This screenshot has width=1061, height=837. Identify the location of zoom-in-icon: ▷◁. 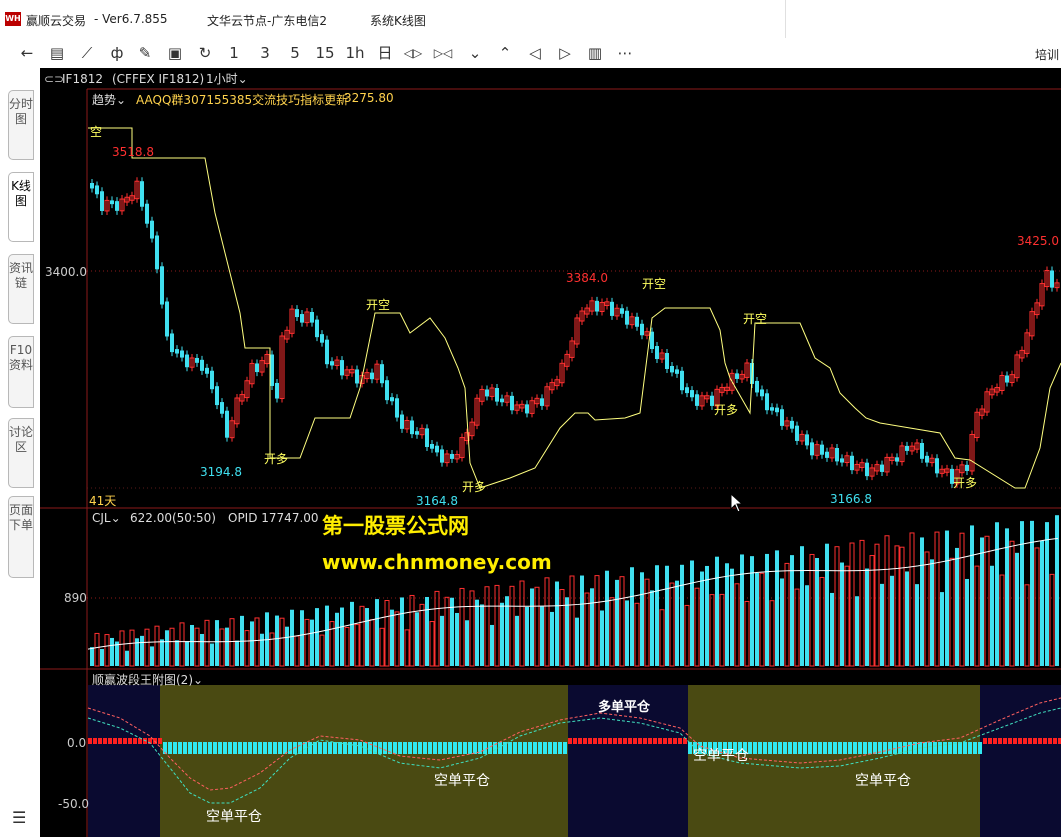
(443, 53).